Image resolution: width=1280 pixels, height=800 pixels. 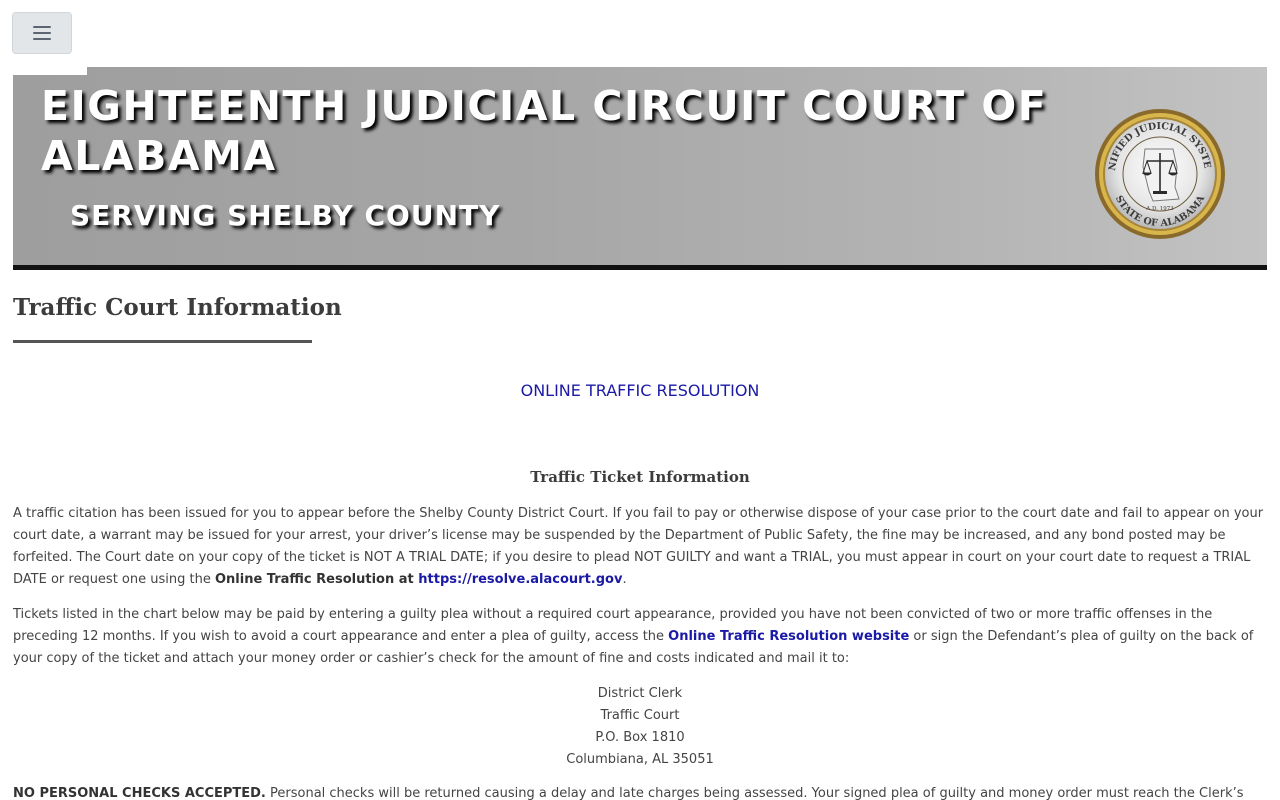 What do you see at coordinates (1159, 209) in the screenshot?
I see `seal-center-text: A.D. 1973` at bounding box center [1159, 209].